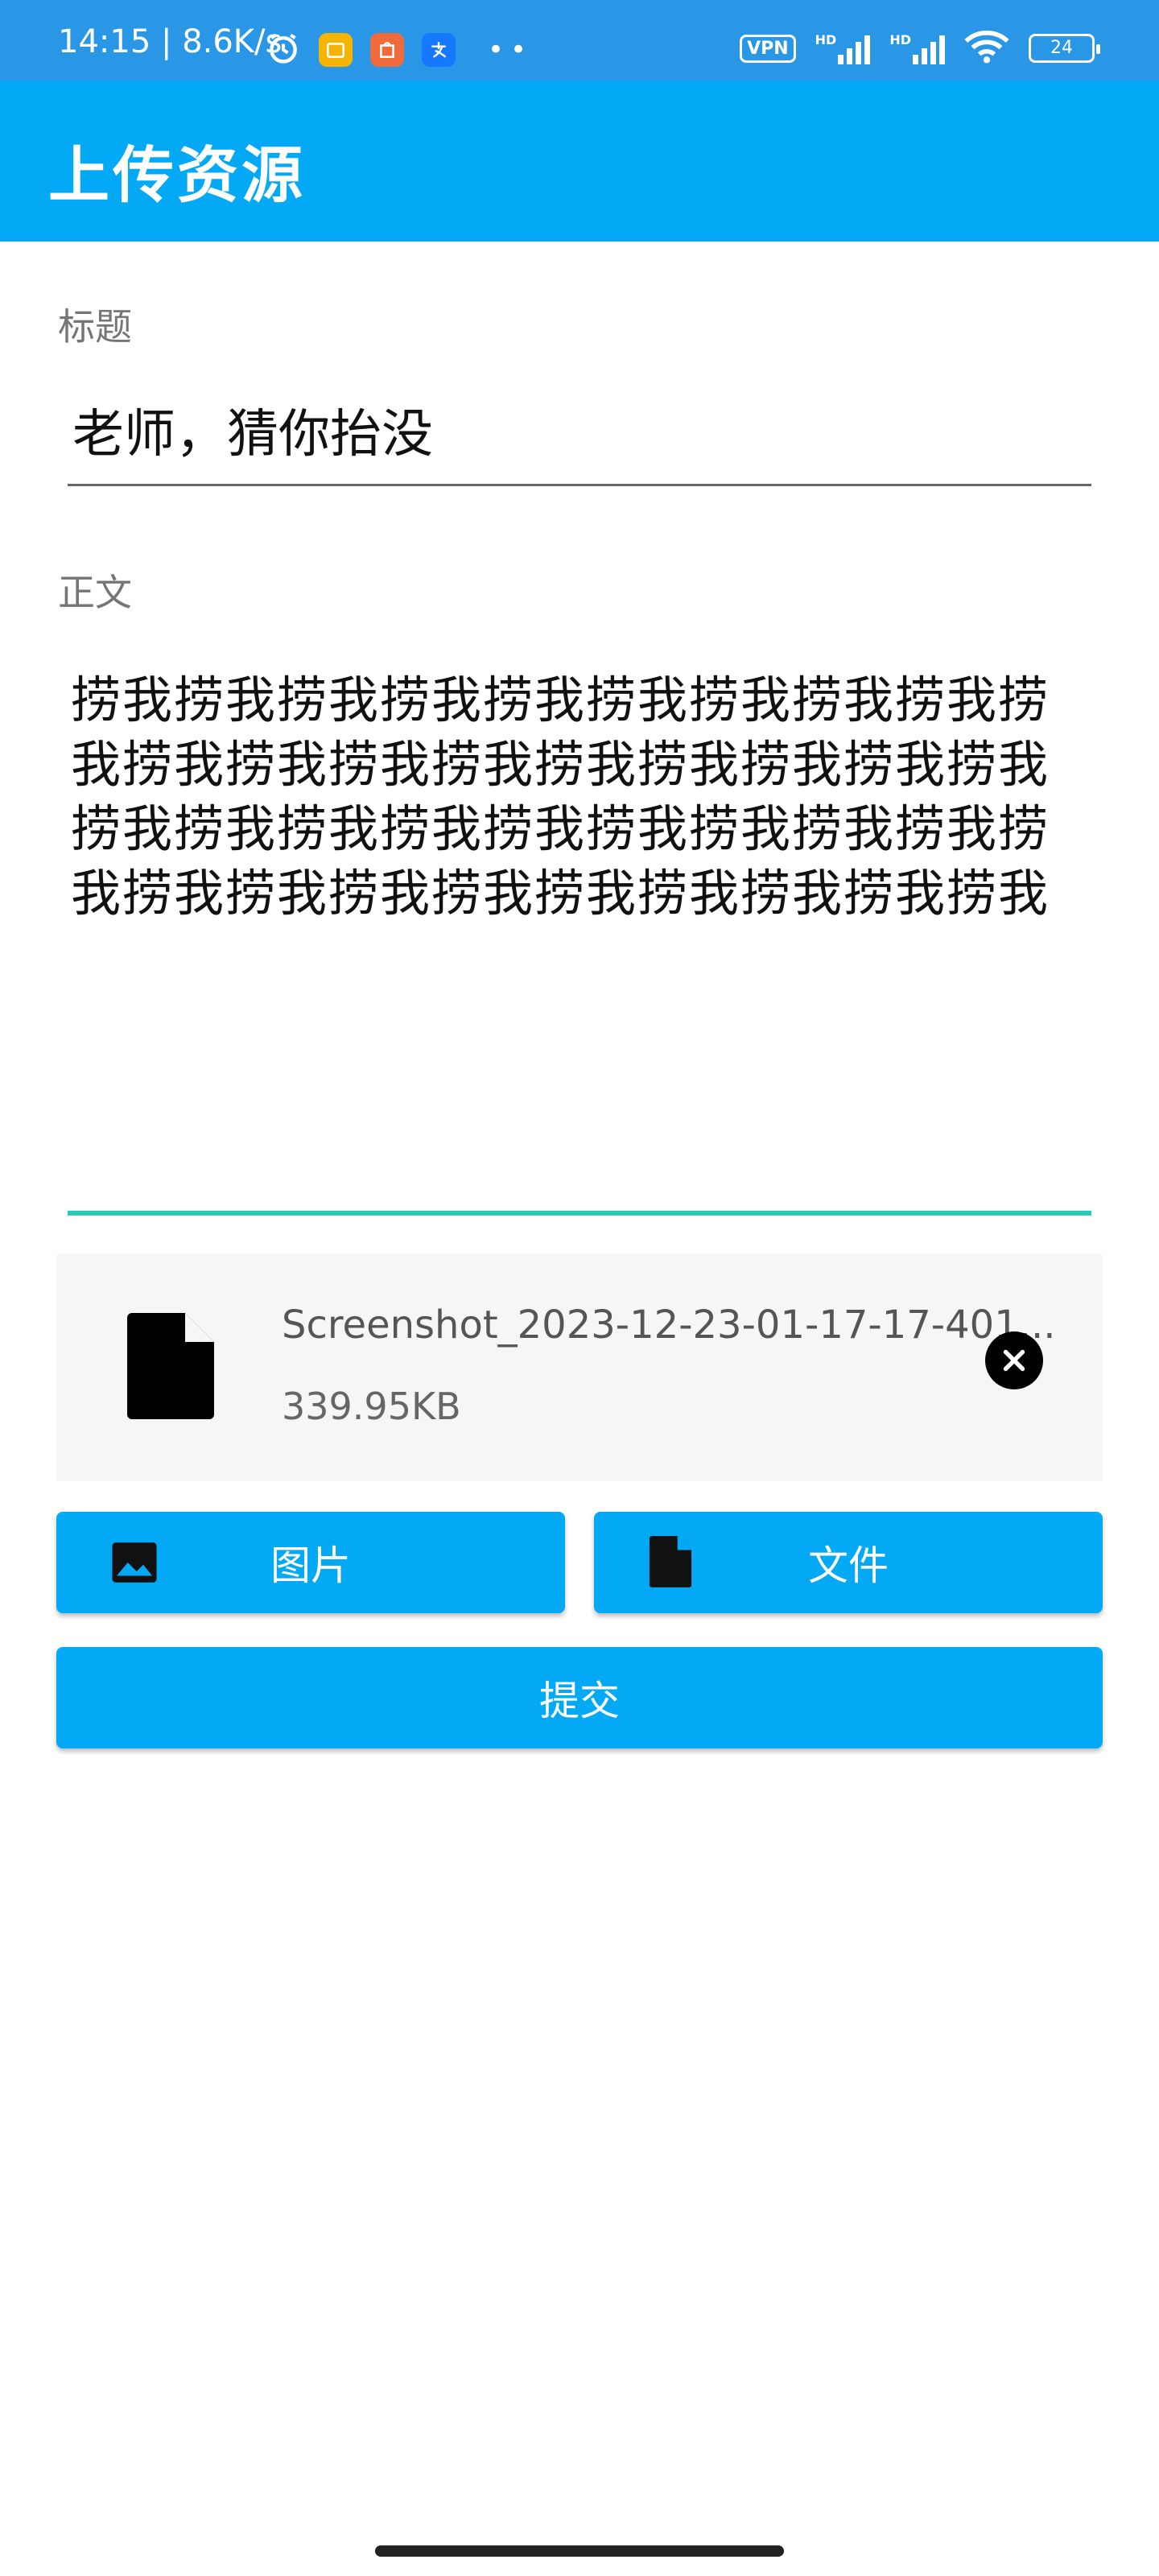  What do you see at coordinates (387, 50) in the screenshot?
I see `store-app-icon` at bounding box center [387, 50].